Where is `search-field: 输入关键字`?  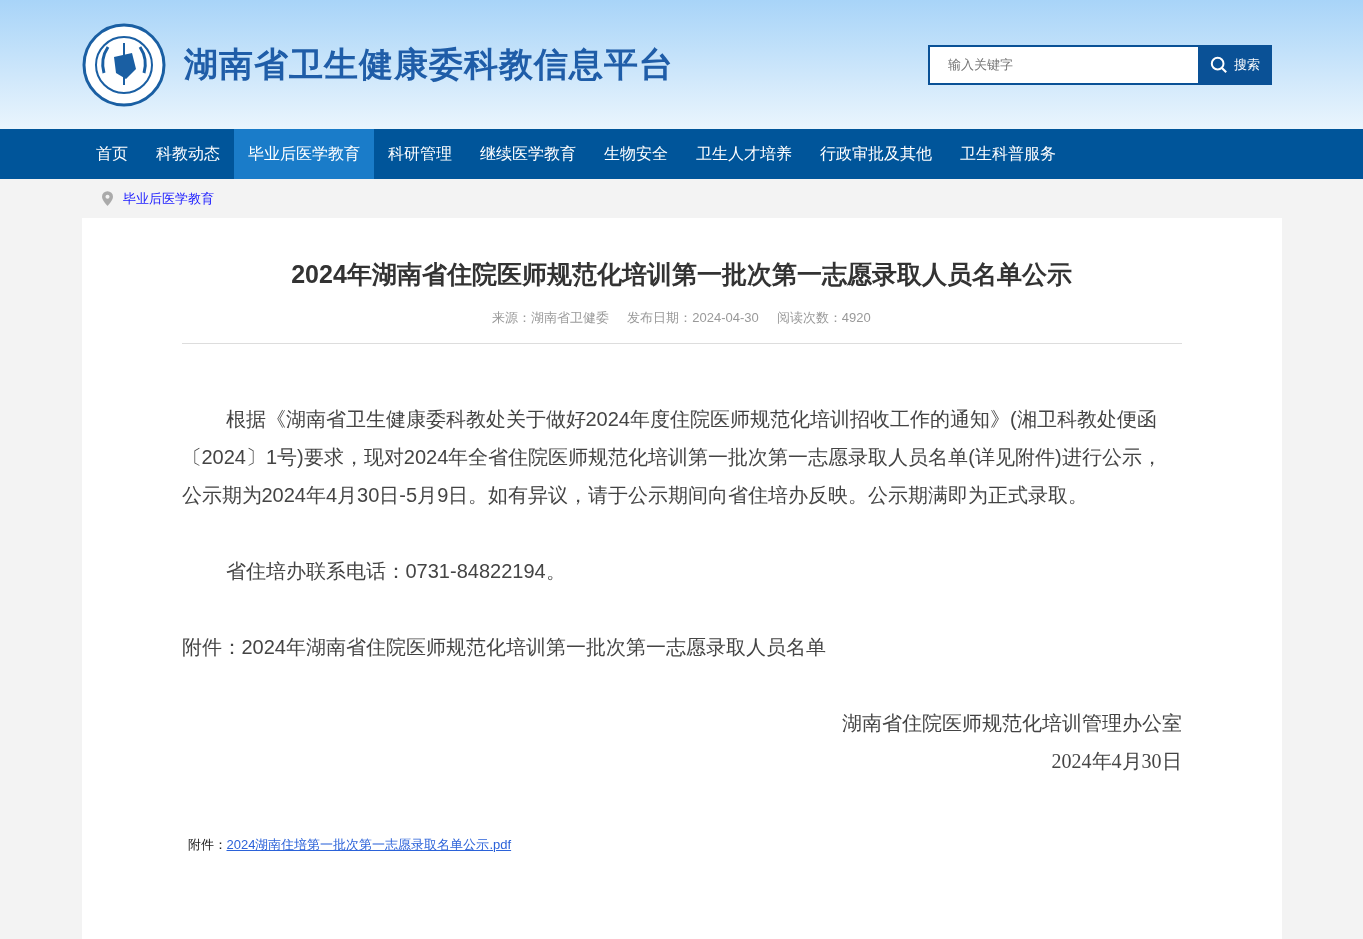
search-field: 输入关键字 is located at coordinates (1062, 64).